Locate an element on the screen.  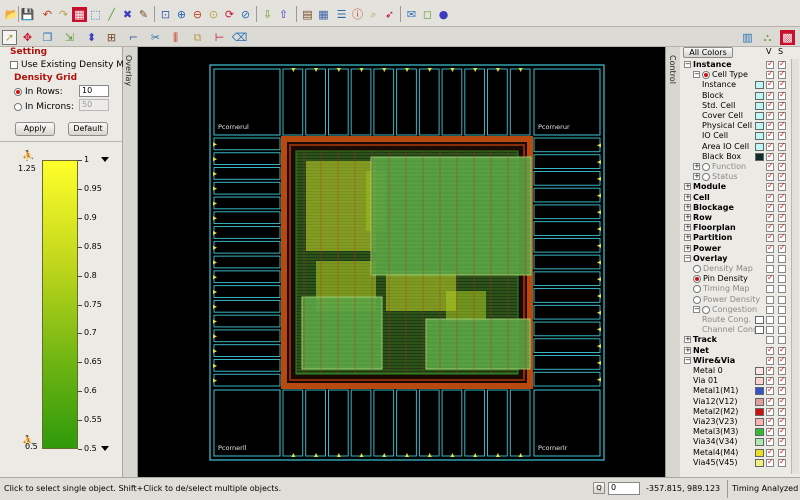
save-icon: 💾 is located at coordinates (27, 14).